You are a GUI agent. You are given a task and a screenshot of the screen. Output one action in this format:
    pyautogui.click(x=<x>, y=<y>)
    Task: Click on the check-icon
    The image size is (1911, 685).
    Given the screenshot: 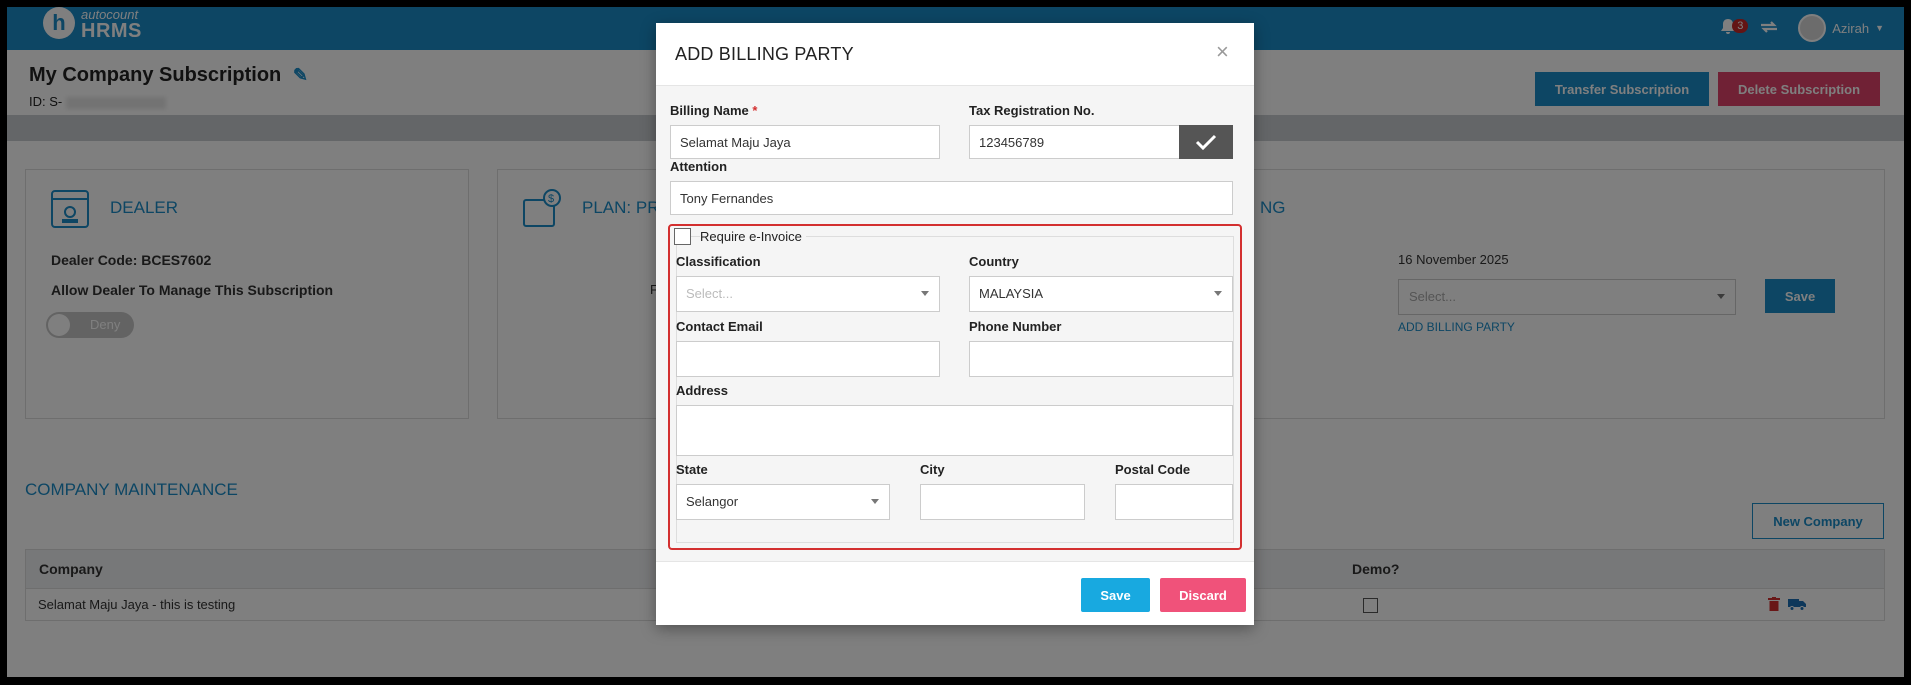 What is the action you would take?
    pyautogui.click(x=1206, y=142)
    